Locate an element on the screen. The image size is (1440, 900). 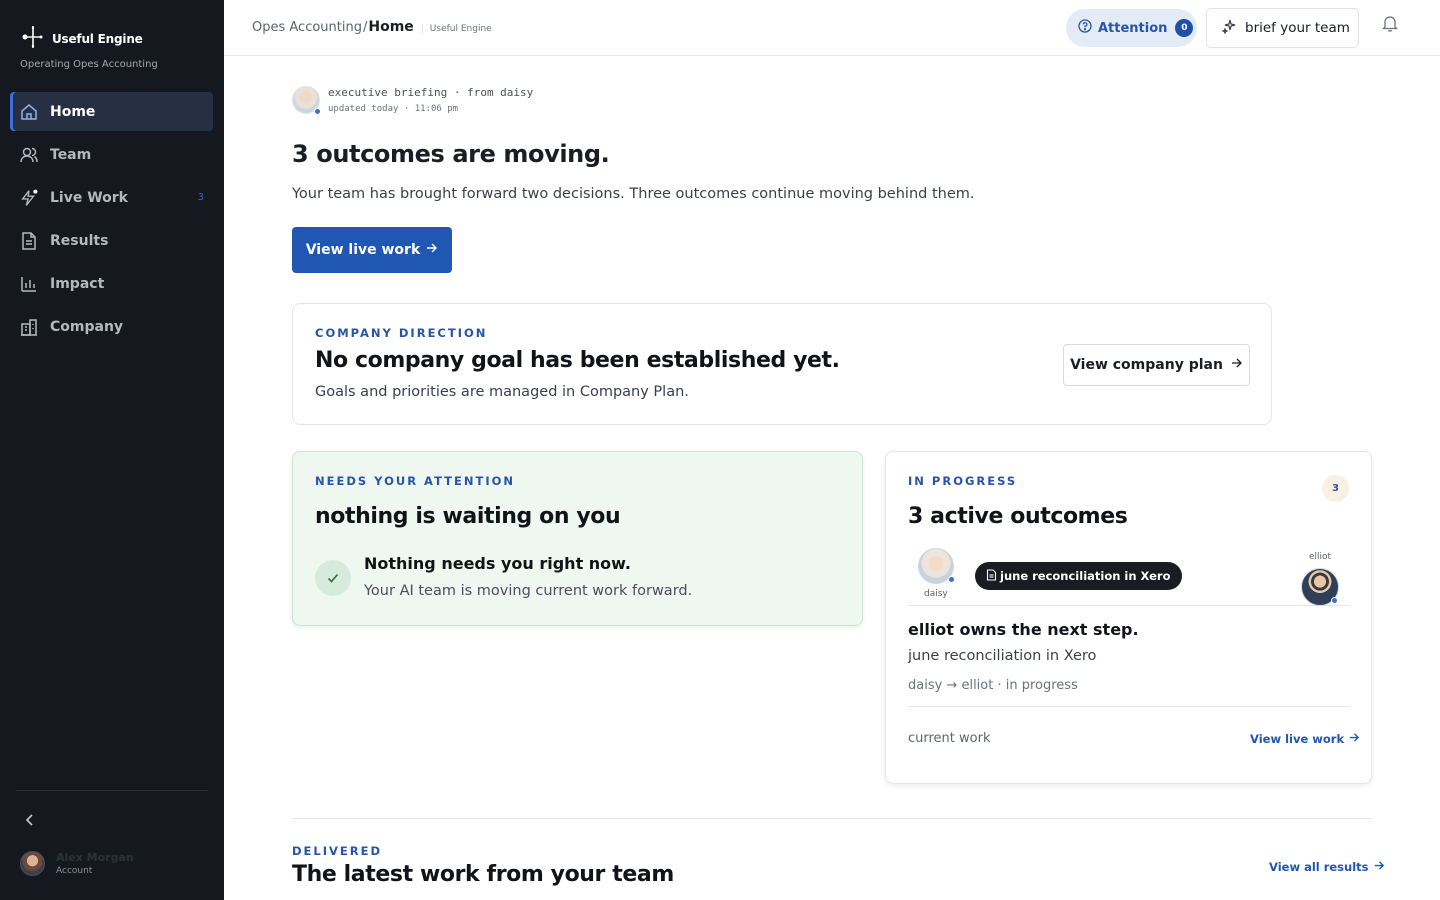
building-icon is located at coordinates (29, 327).